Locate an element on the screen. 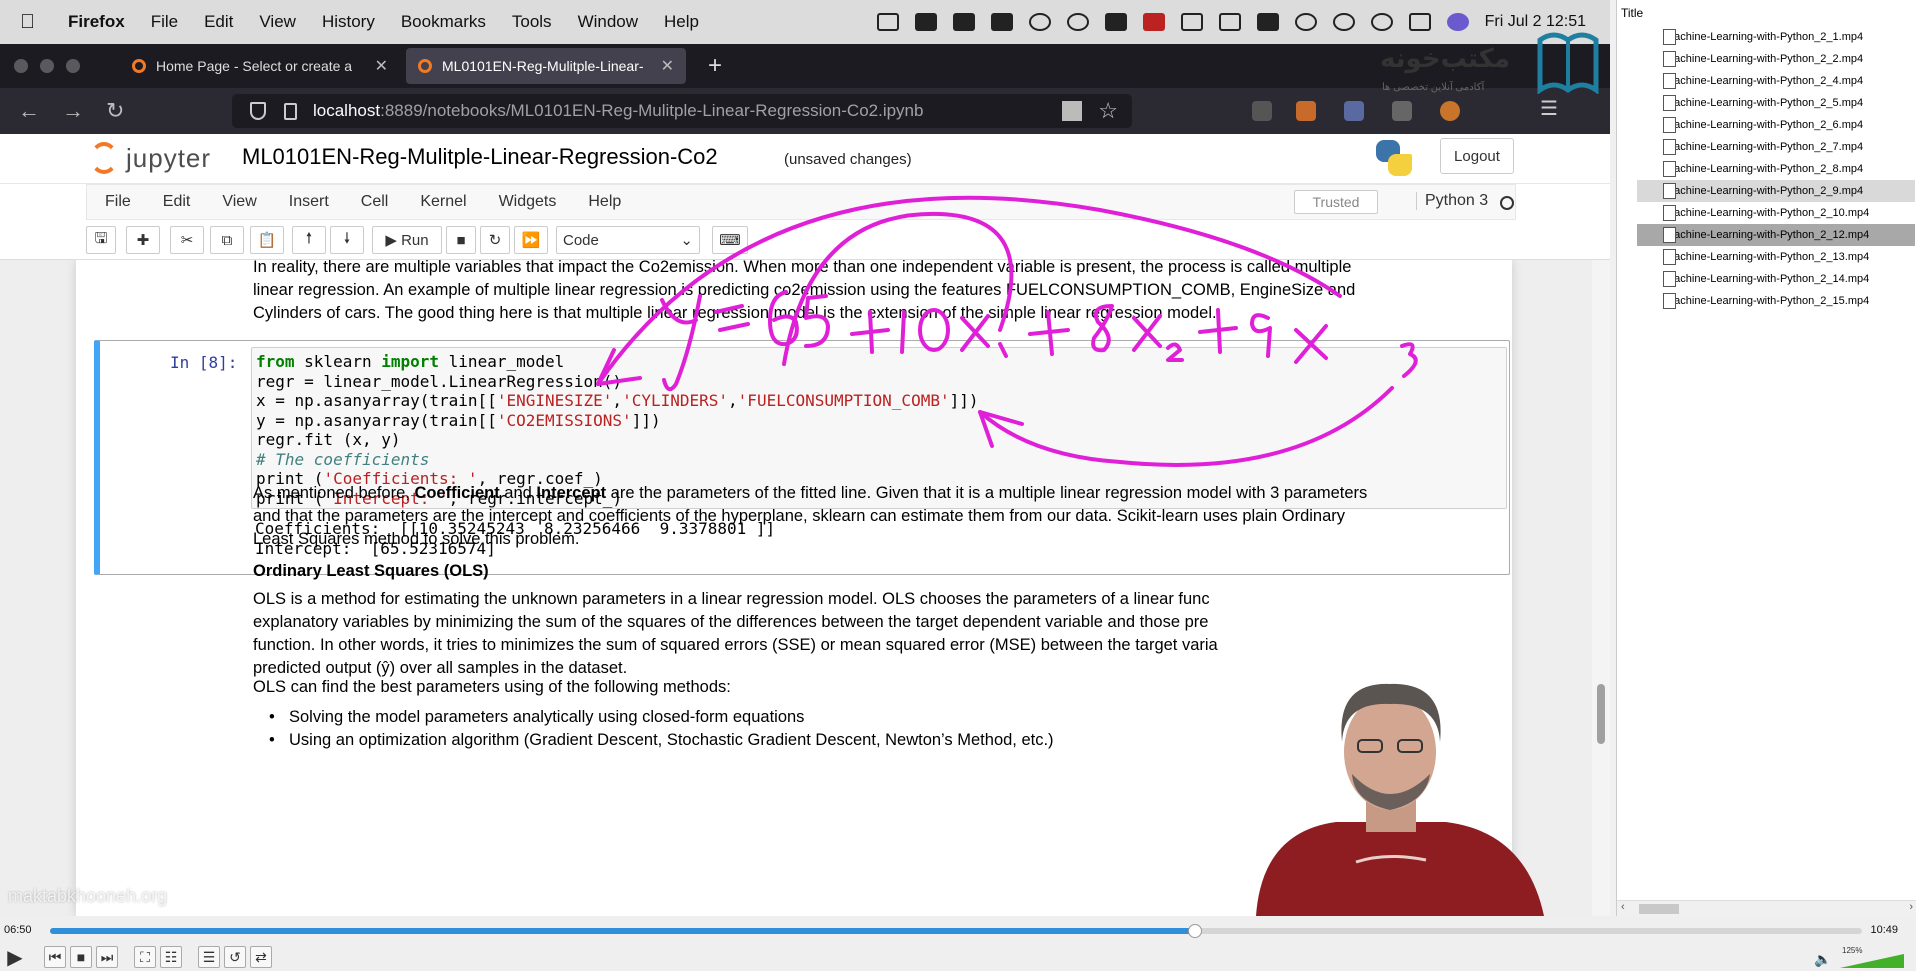  extension-fox-icon is located at coordinates (1306, 111).